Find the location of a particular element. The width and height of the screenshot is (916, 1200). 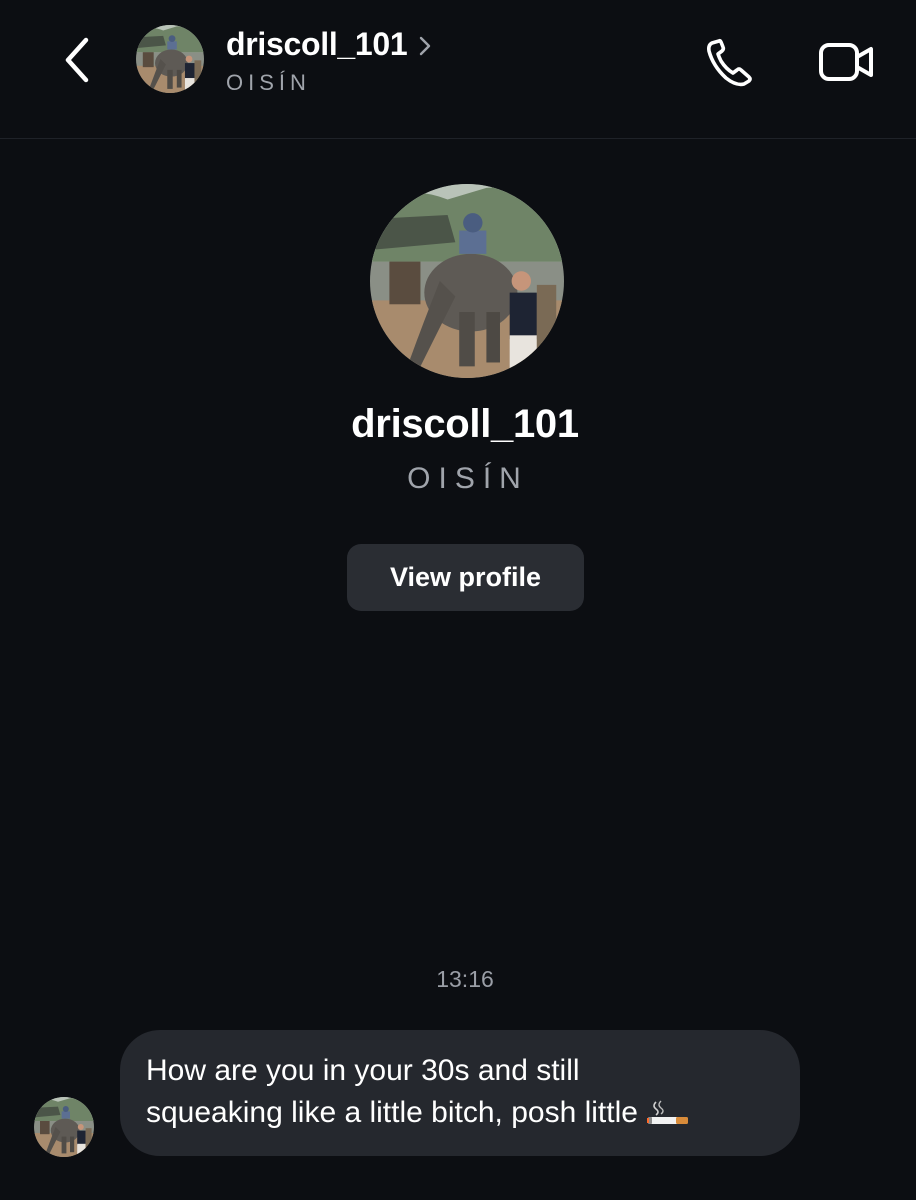

cigarette-emoji-icon is located at coordinates (668, 1115).